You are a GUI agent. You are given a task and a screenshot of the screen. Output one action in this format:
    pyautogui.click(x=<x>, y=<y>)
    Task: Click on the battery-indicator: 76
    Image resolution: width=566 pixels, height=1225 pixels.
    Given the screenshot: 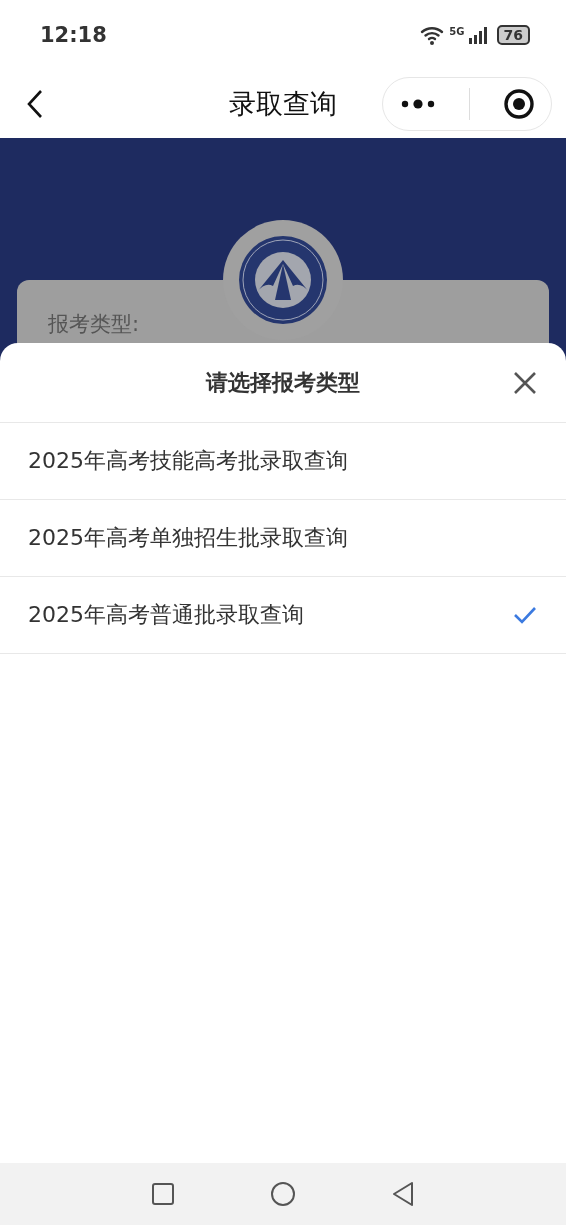 What is the action you would take?
    pyautogui.click(x=513, y=35)
    